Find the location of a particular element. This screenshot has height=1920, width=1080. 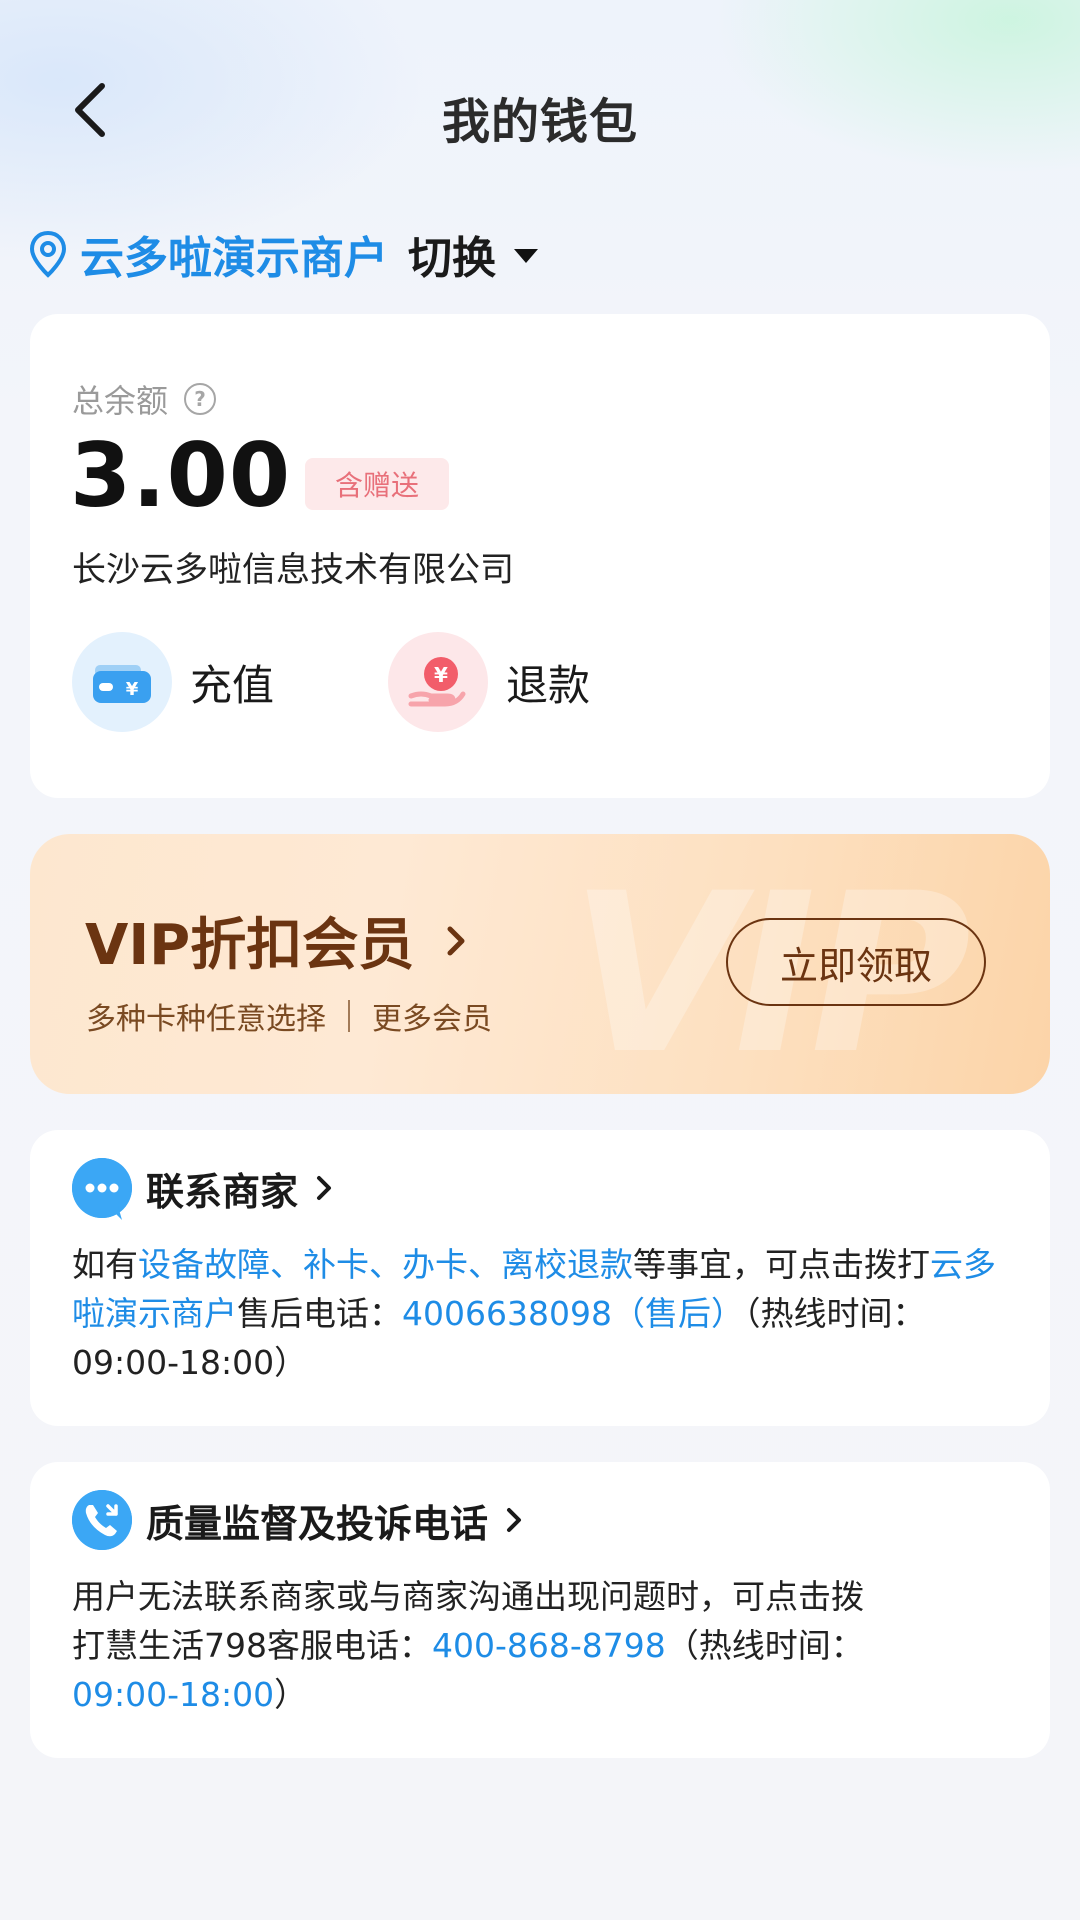

balance-label-row: 总余额 ? is located at coordinates (144, 399).